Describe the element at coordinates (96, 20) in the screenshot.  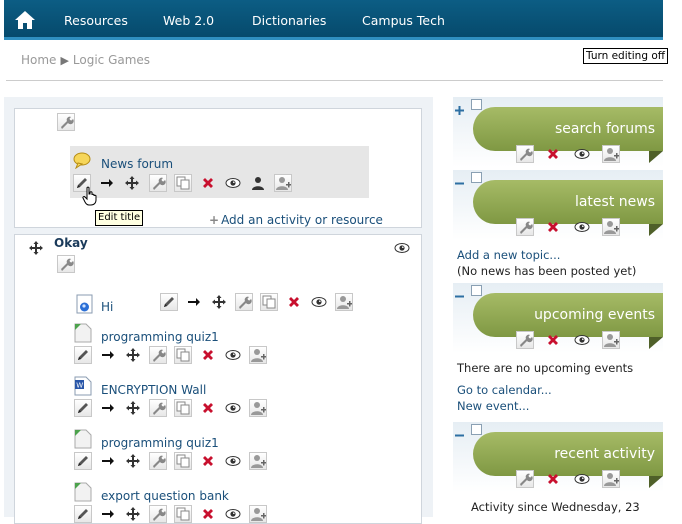
I see `nav-item-resources: Resources` at that location.